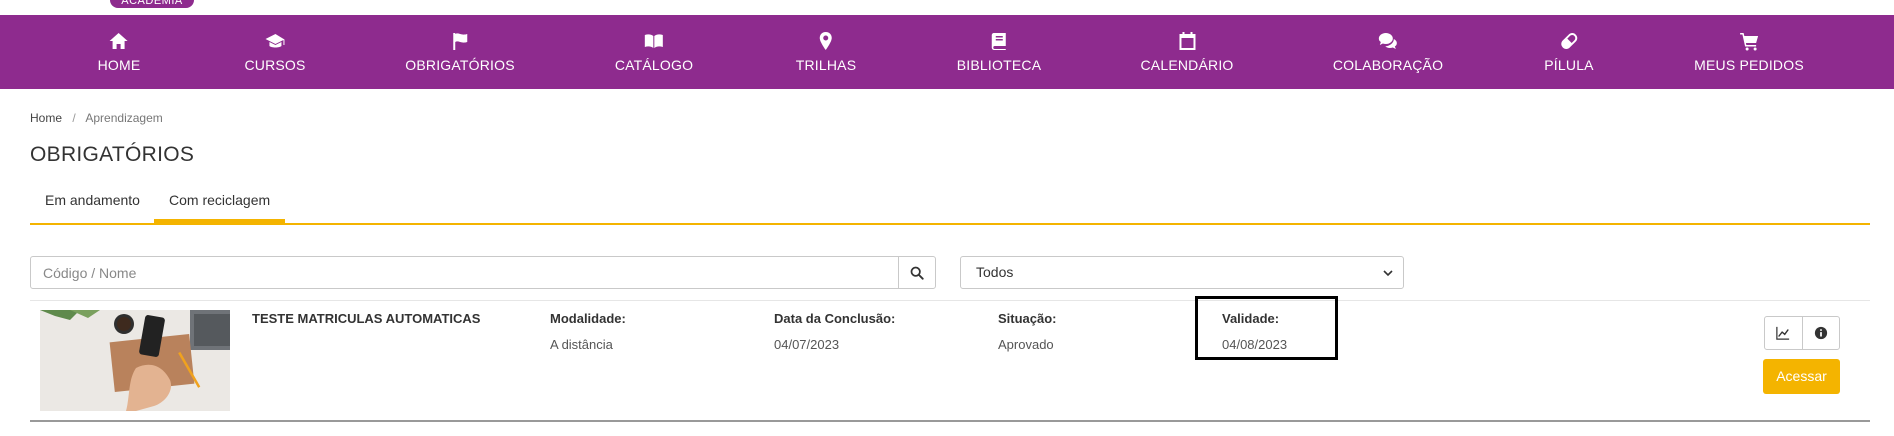 The image size is (1894, 436). I want to click on status-filter-value: Todos, so click(995, 272).